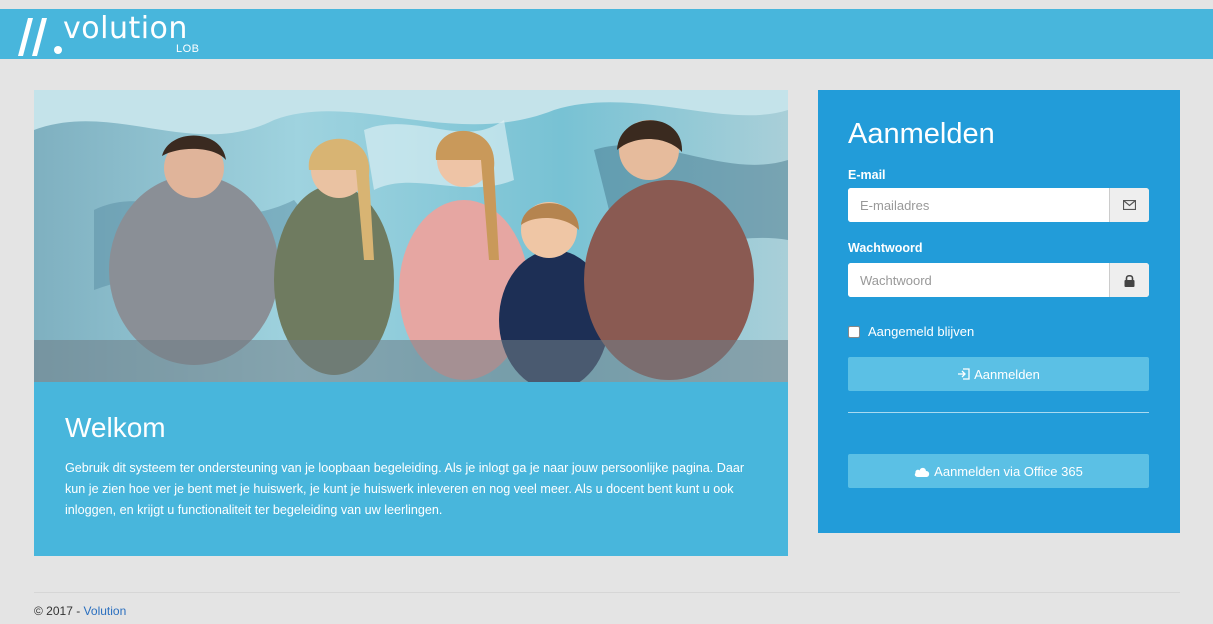 The height and width of the screenshot is (624, 1213). I want to click on password-field-group, so click(998, 280).